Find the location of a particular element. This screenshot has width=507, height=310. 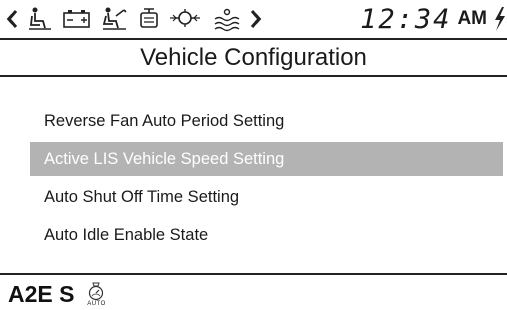

mode-indicator: A2E S is located at coordinates (41, 293).